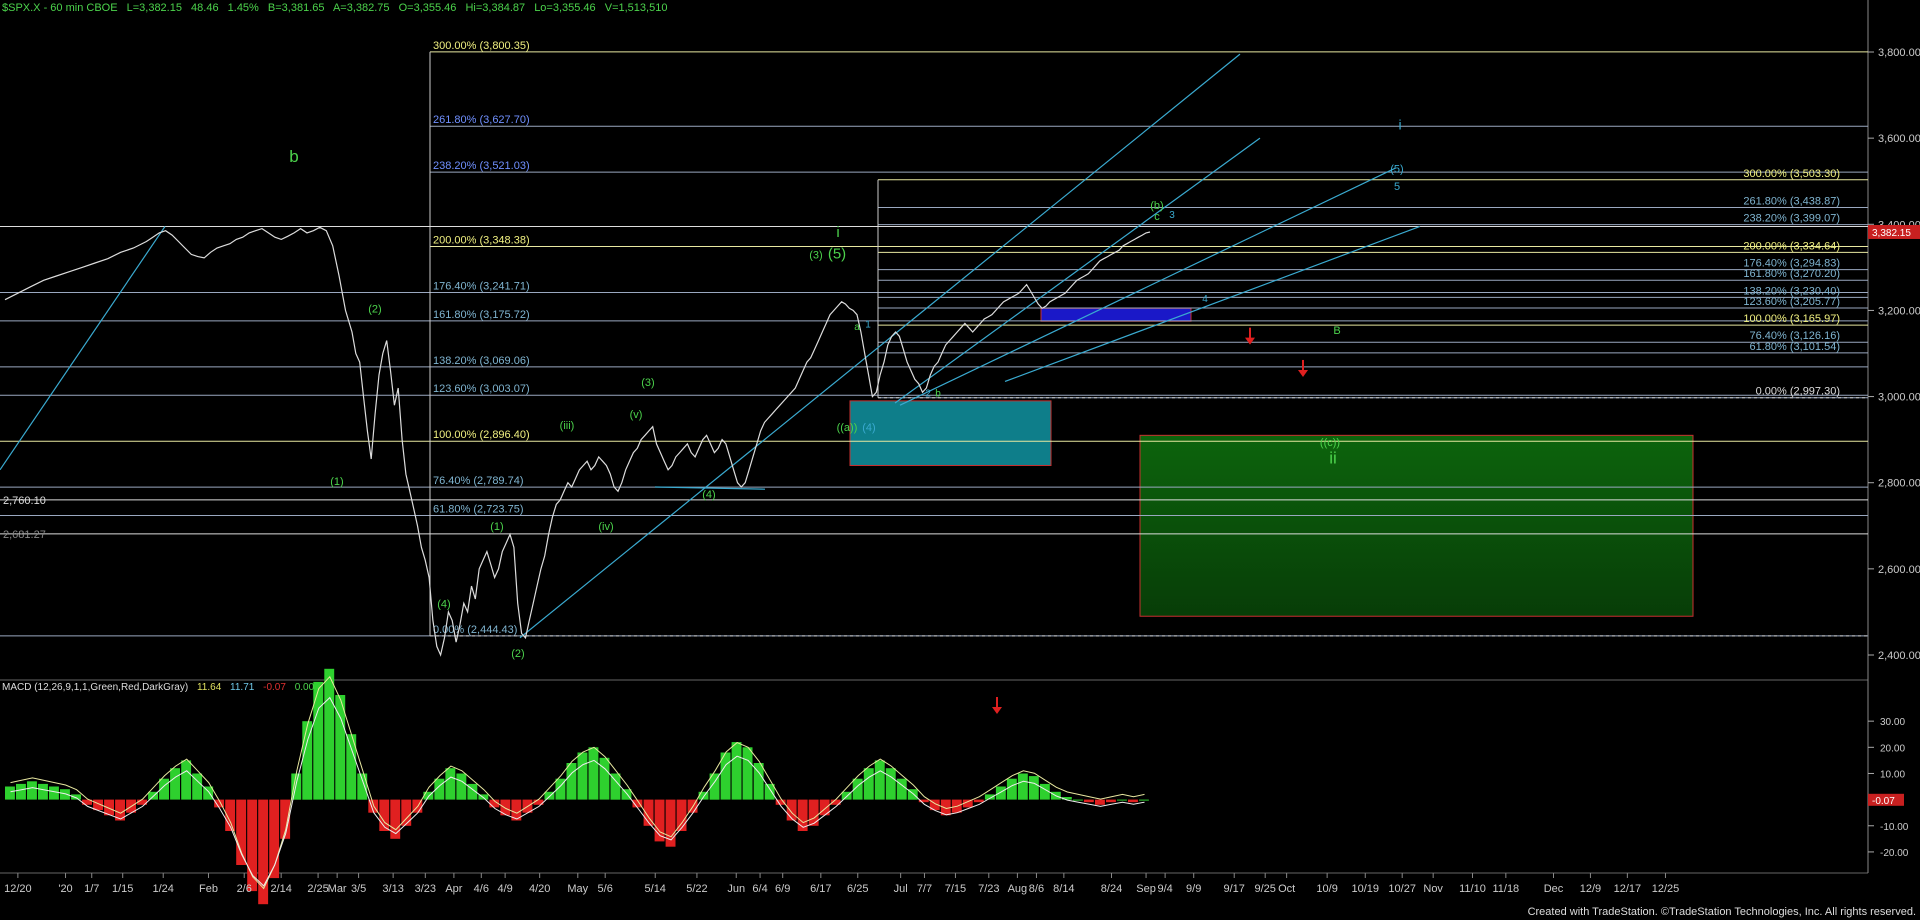  I want to click on support-zone-box, so click(950, 433).